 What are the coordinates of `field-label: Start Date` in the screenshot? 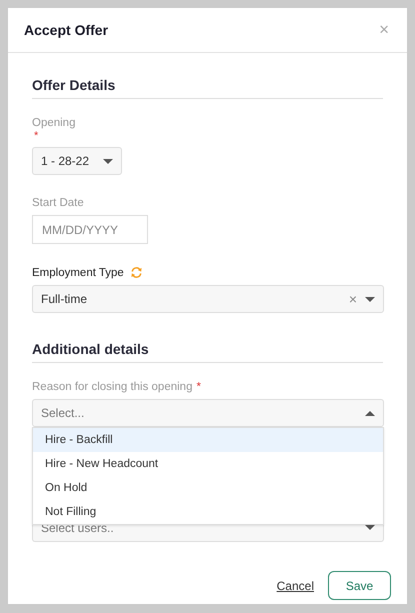 It's located at (58, 203).